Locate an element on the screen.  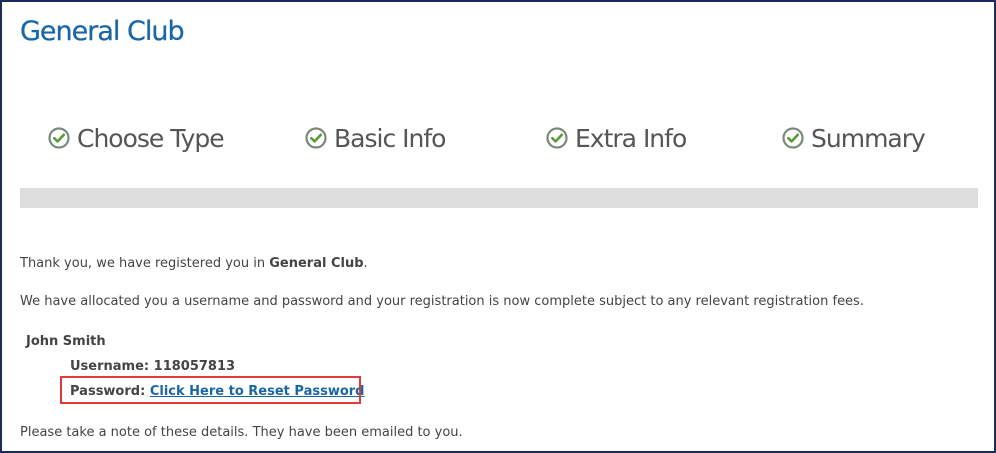
progress-bar is located at coordinates (499, 198).